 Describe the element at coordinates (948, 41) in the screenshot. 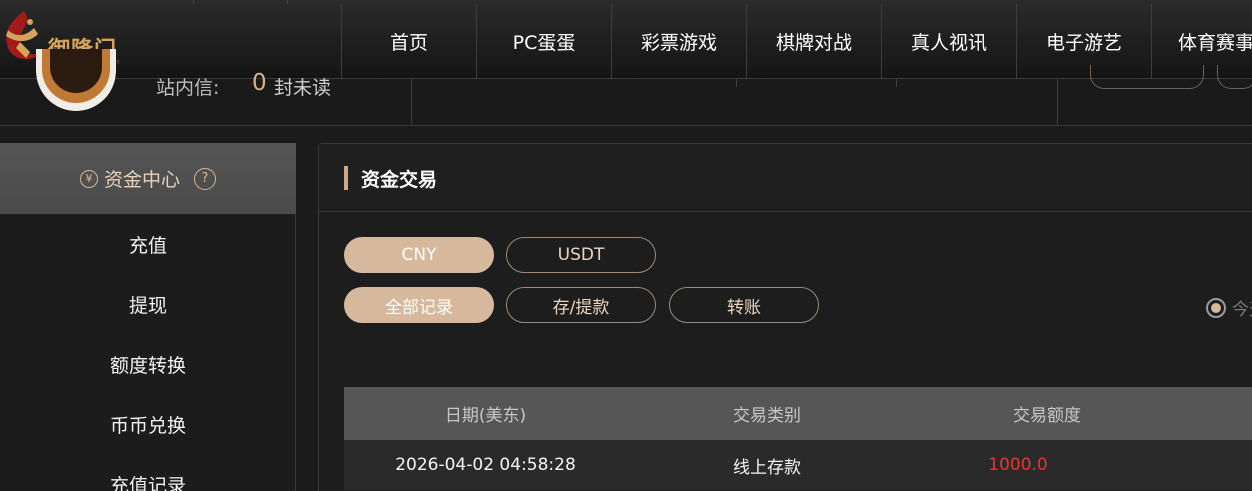

I see `nav-item-live-casino: 真人视讯` at that location.